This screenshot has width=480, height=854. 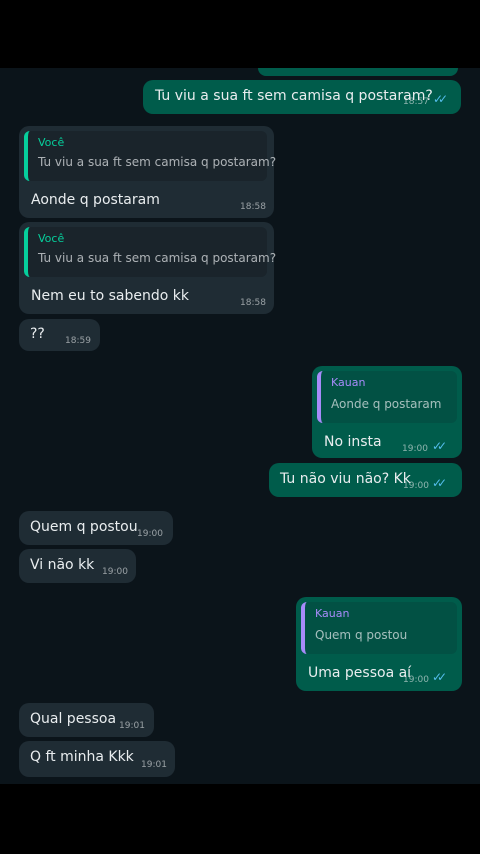 I want to click on message-bubble: Qual pessoa 19:01, so click(x=86, y=720).